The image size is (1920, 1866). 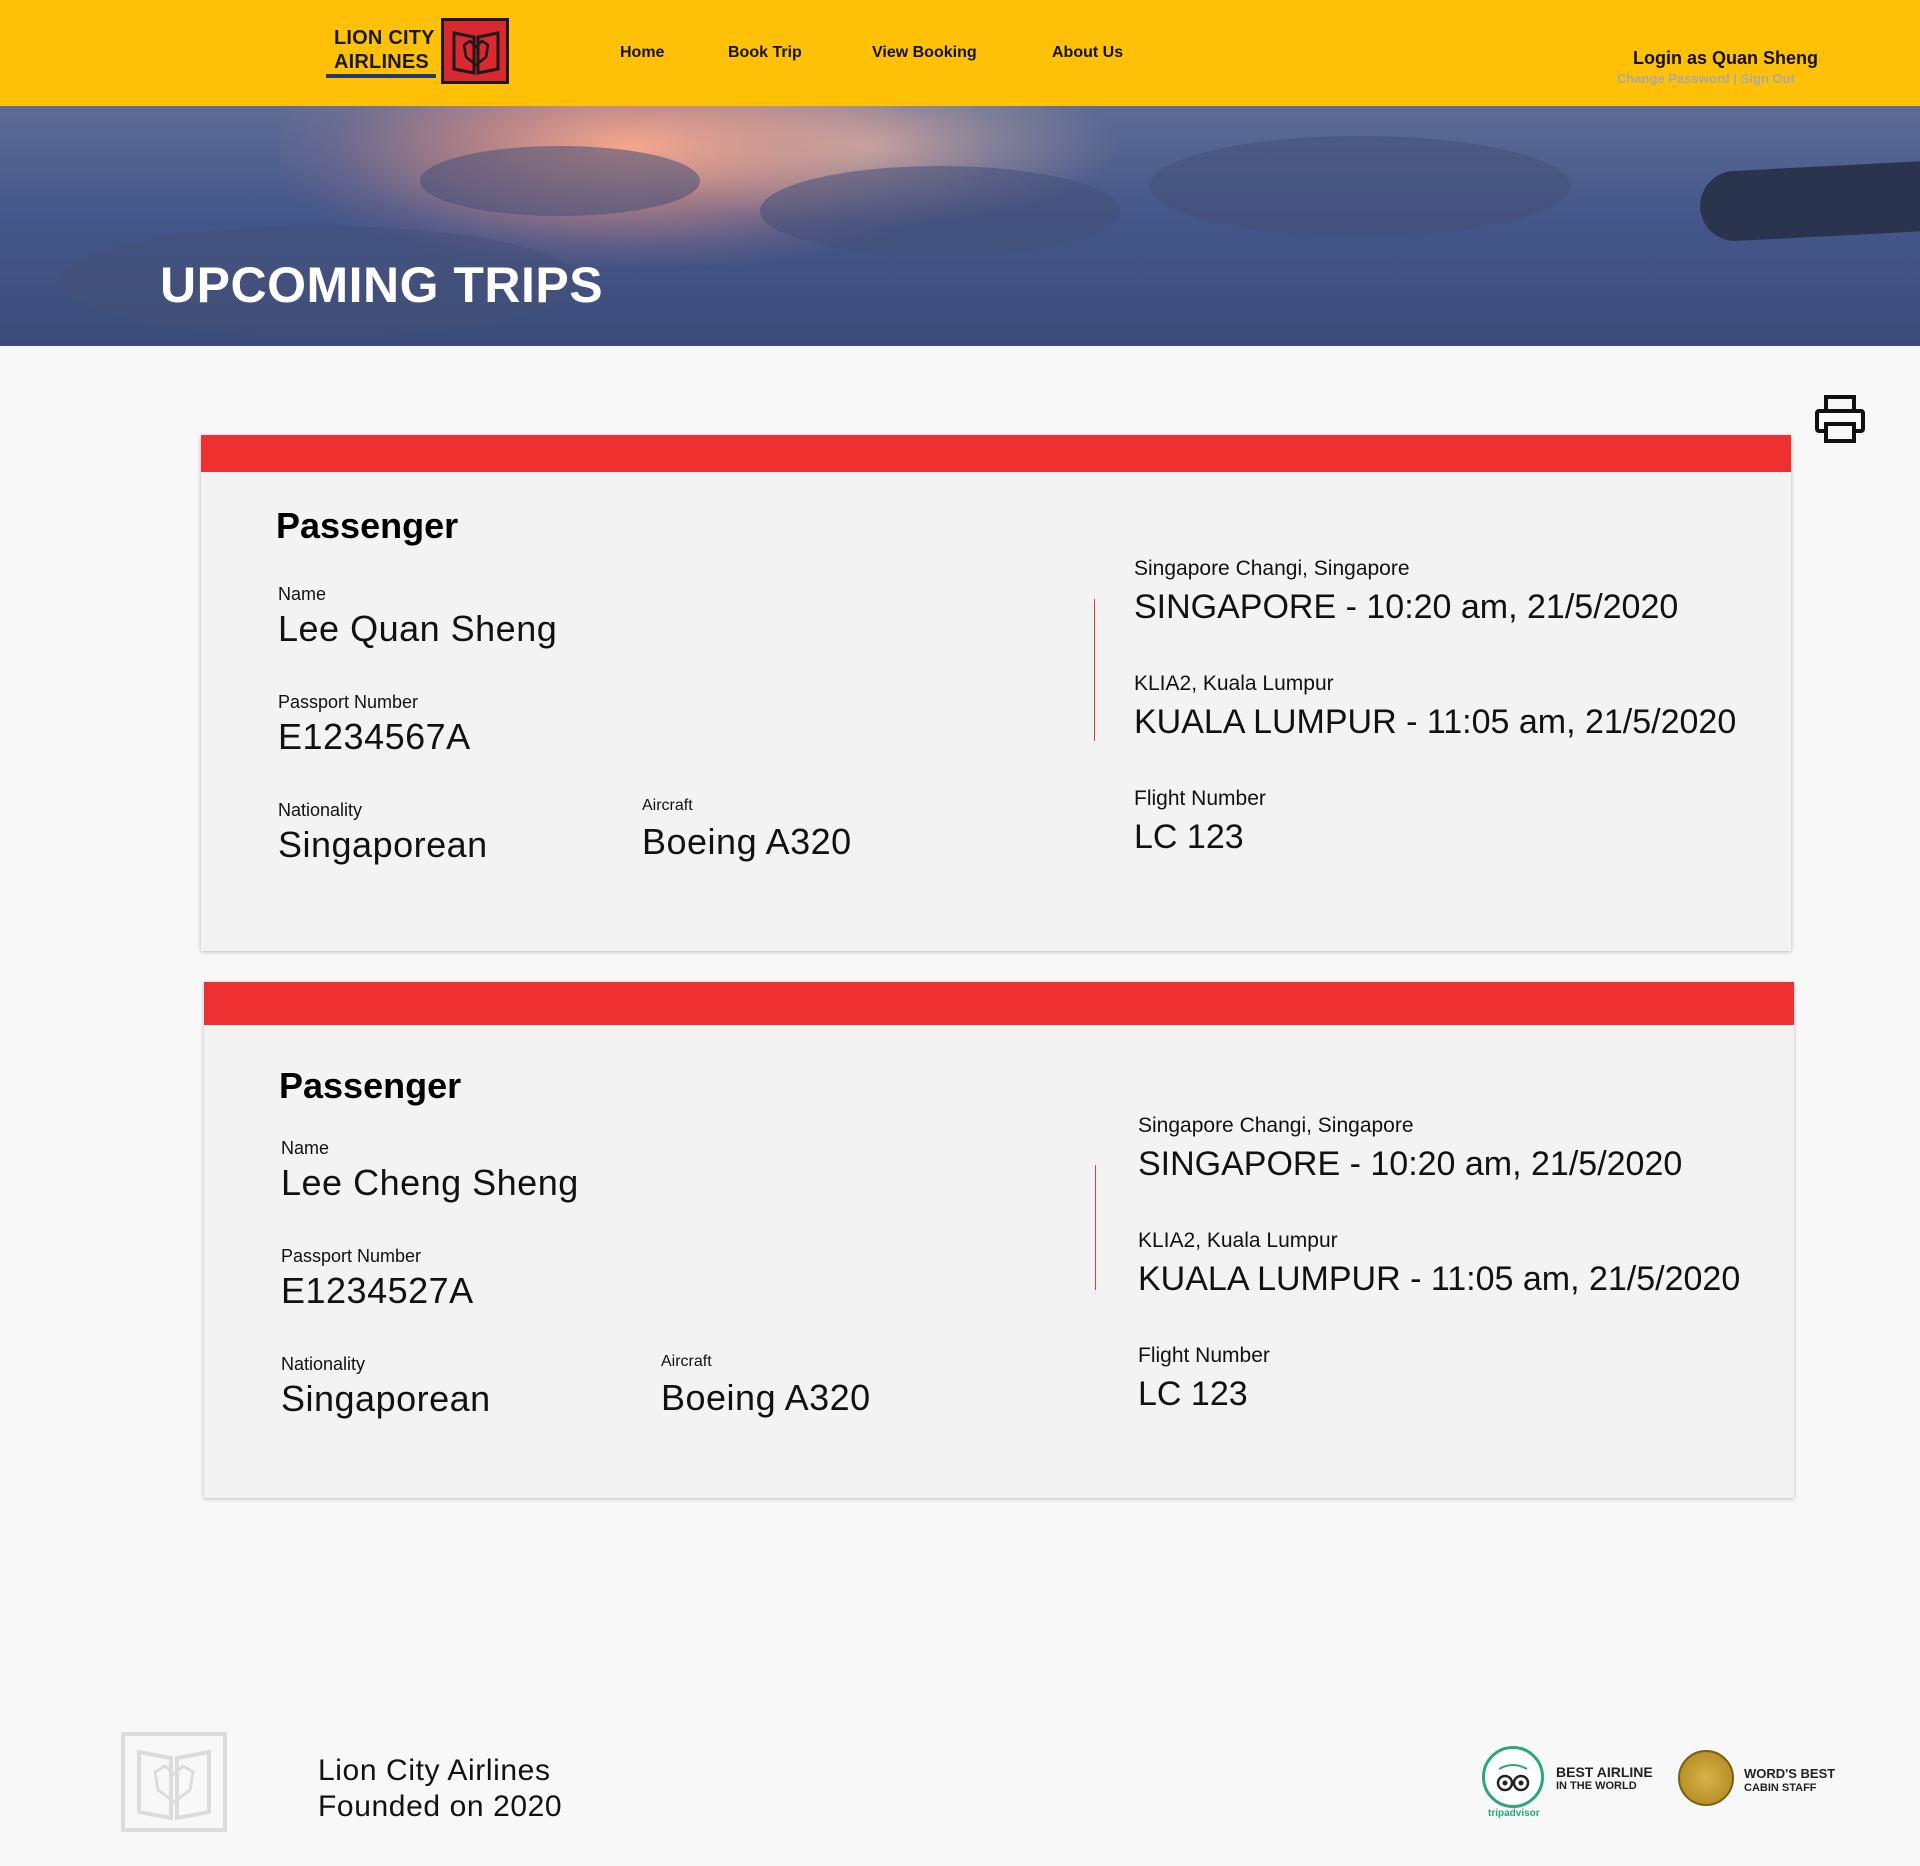 What do you see at coordinates (924, 53) in the screenshot?
I see `nav-view-booking: View Booking` at bounding box center [924, 53].